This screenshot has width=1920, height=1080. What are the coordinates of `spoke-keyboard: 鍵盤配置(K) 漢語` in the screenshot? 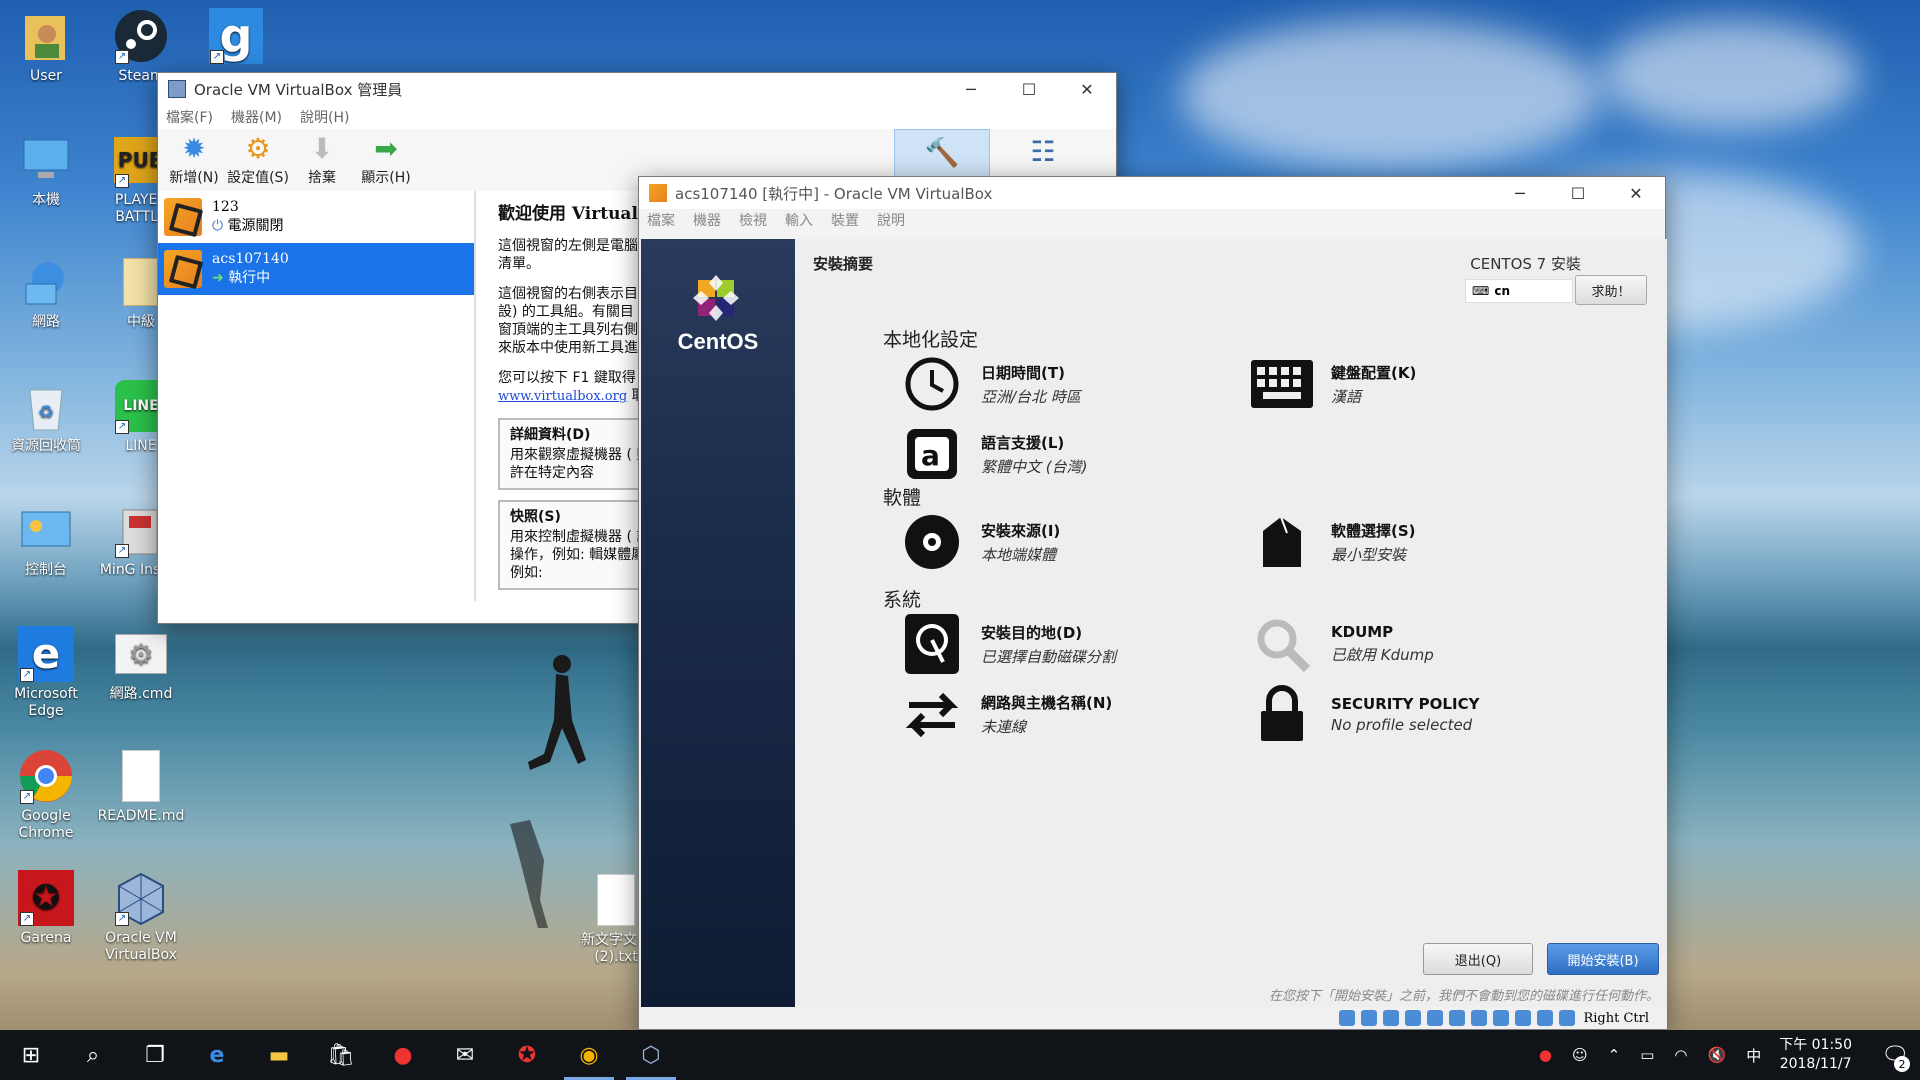 It's located at (1332, 384).